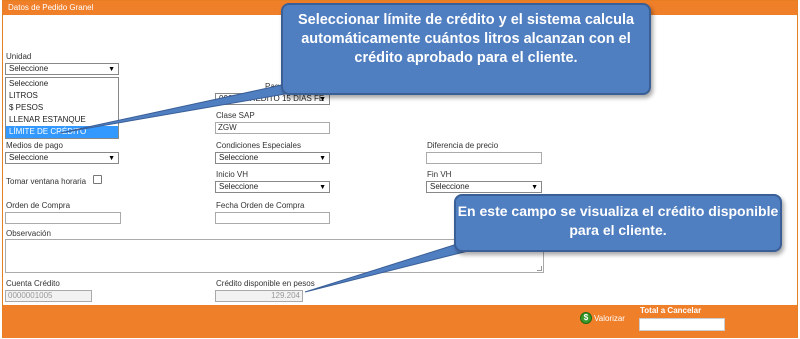  What do you see at coordinates (539, 268) in the screenshot?
I see `resize-grip-icon` at bounding box center [539, 268].